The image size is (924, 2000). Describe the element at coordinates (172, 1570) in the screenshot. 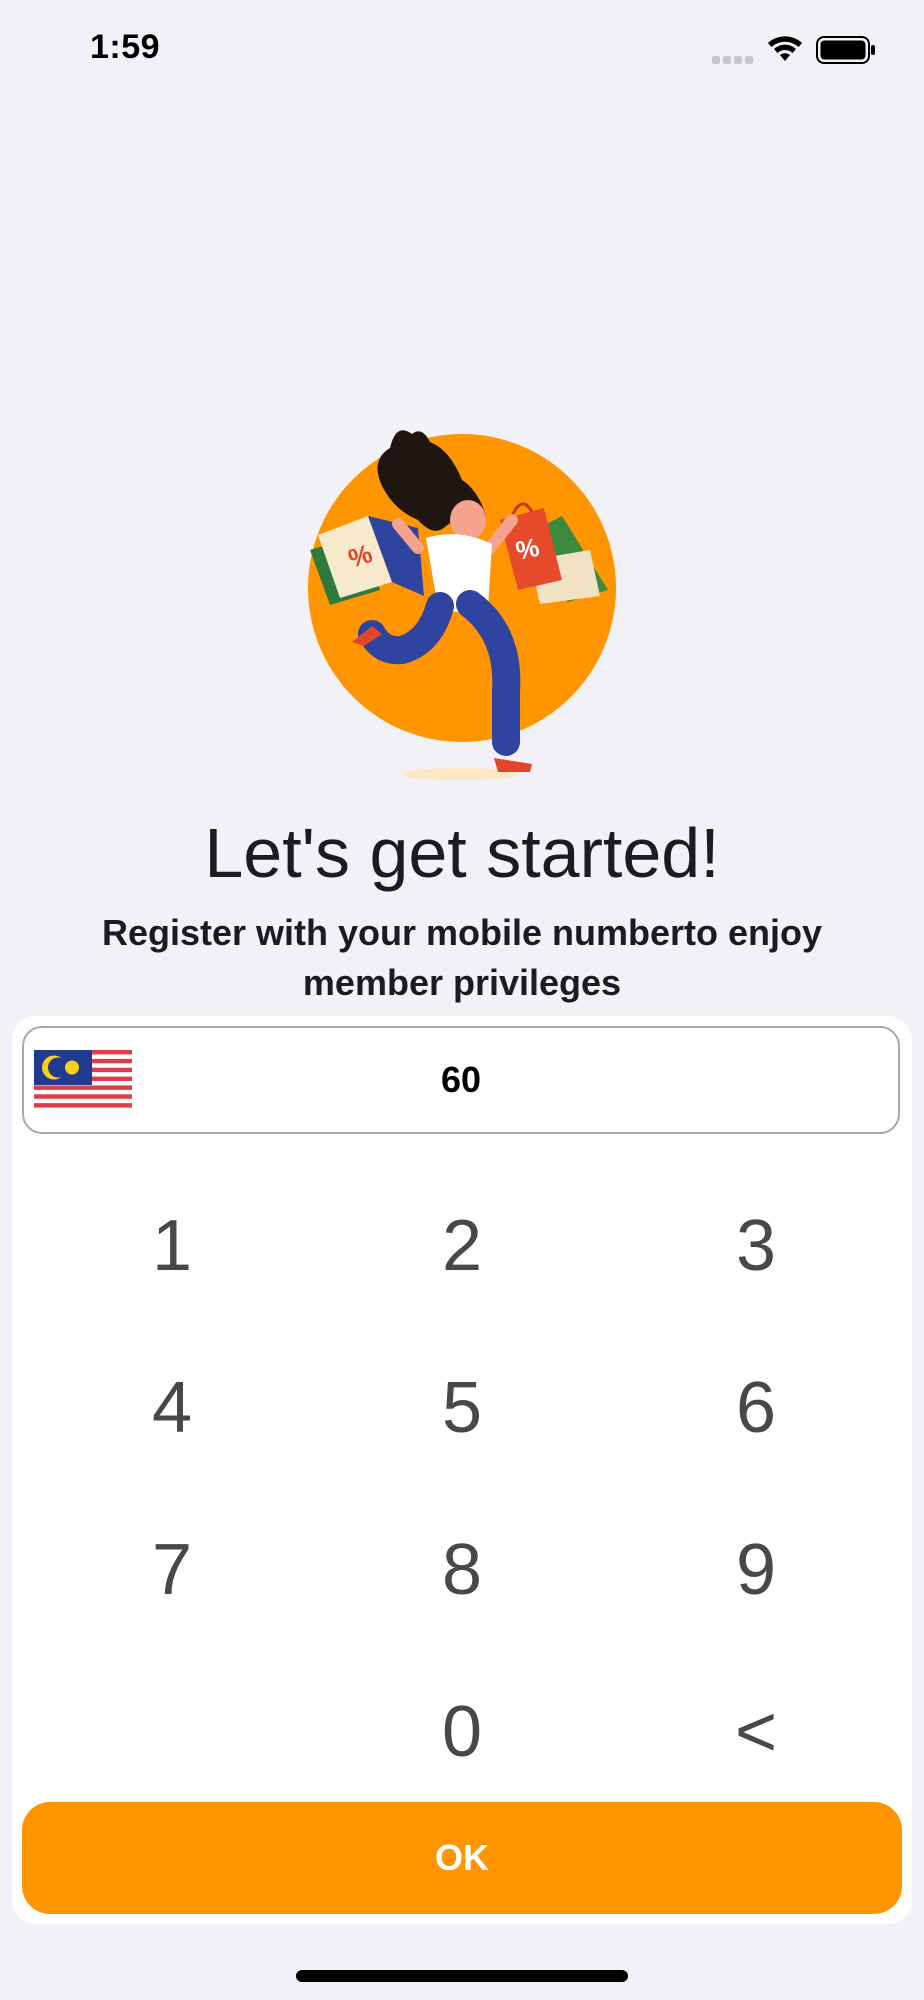

I see `keypad-key-7: 7` at that location.